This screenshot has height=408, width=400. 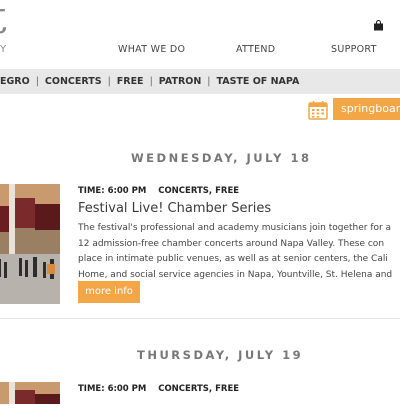 I want to click on nav-what-we-do: WHAT WE DO, so click(x=151, y=49).